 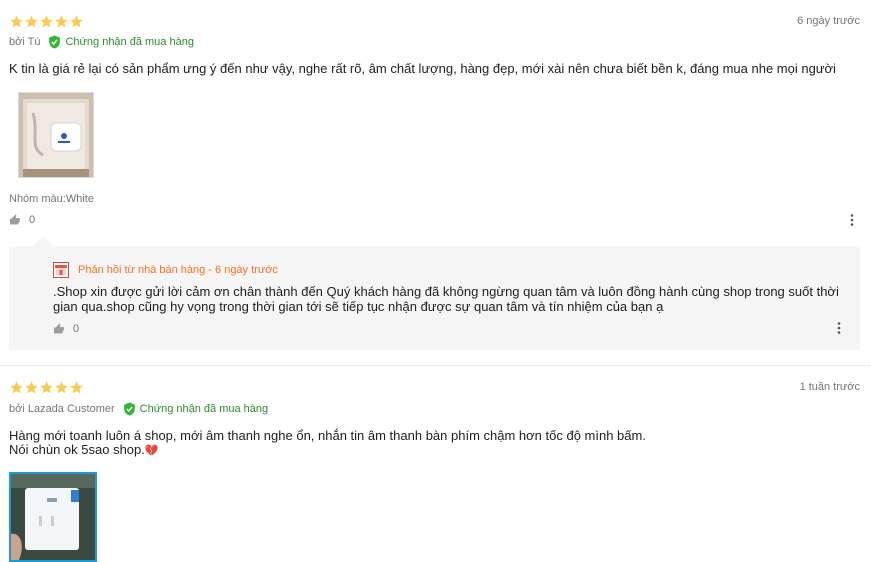 What do you see at coordinates (435, 365) in the screenshot?
I see `review-divider` at bounding box center [435, 365].